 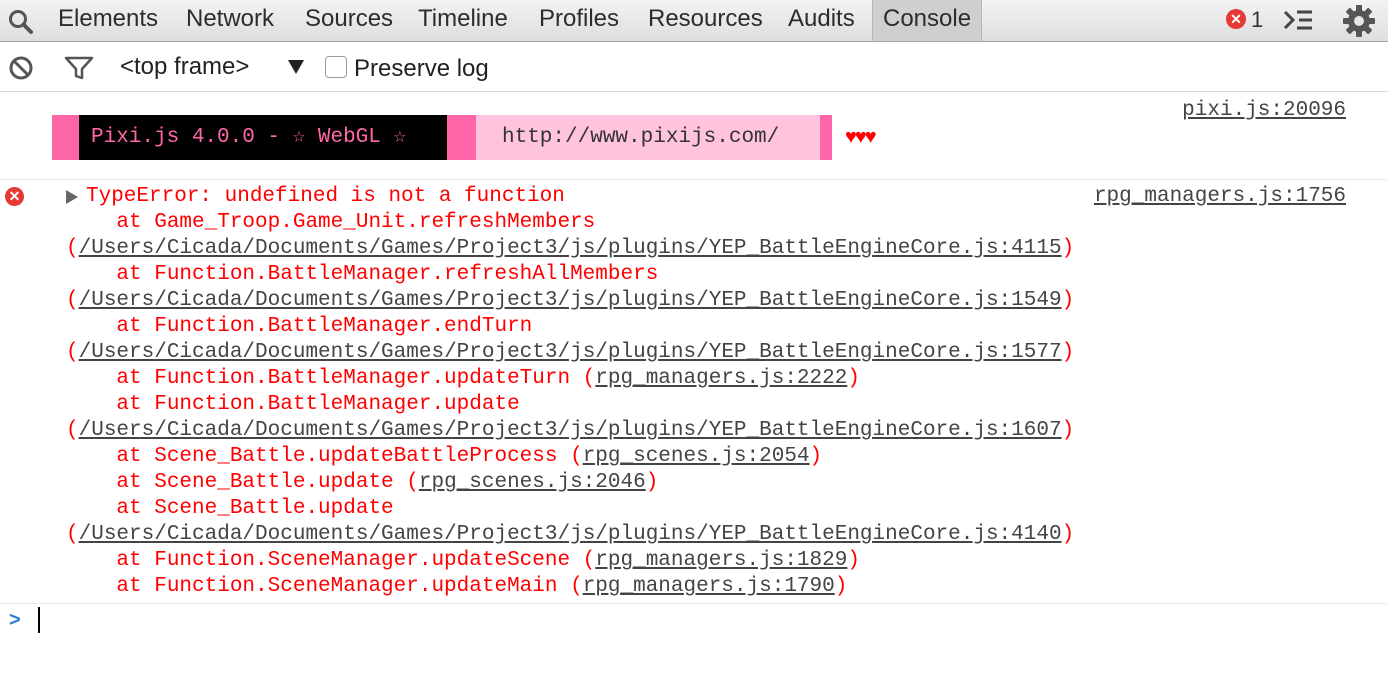 I want to click on console-toolbar: <top frame> Preserve log, so click(x=694, y=67).